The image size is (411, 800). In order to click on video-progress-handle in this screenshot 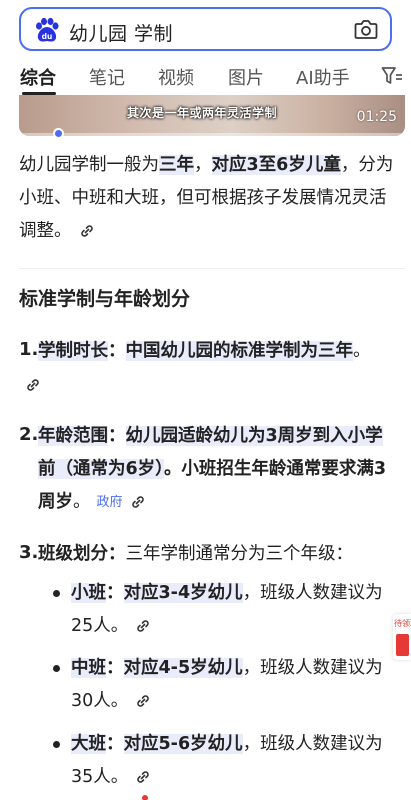, I will do `click(58, 133)`.